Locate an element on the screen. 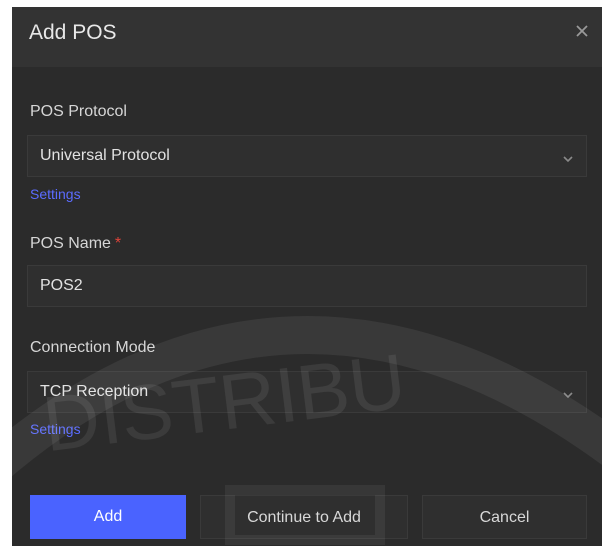  pos-protocol-value: Universal Protocol is located at coordinates (105, 155).